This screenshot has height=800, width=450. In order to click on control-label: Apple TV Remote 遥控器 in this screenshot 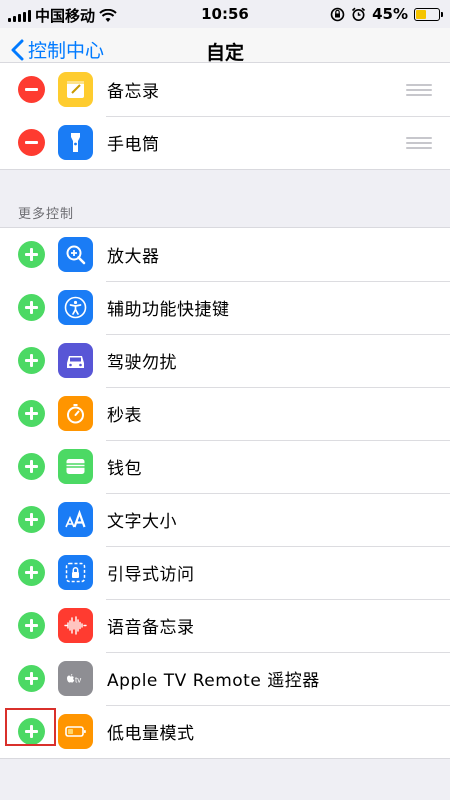, I will do `click(213, 681)`.